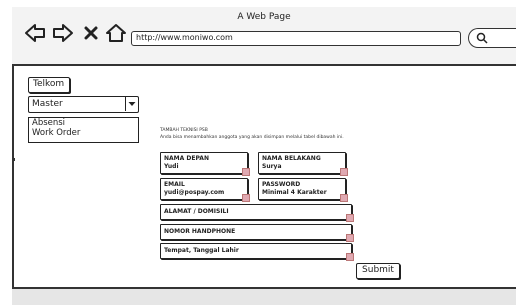  What do you see at coordinates (257, 252) in the screenshot?
I see `birth-field: Tempat, Tanggal Lahir` at bounding box center [257, 252].